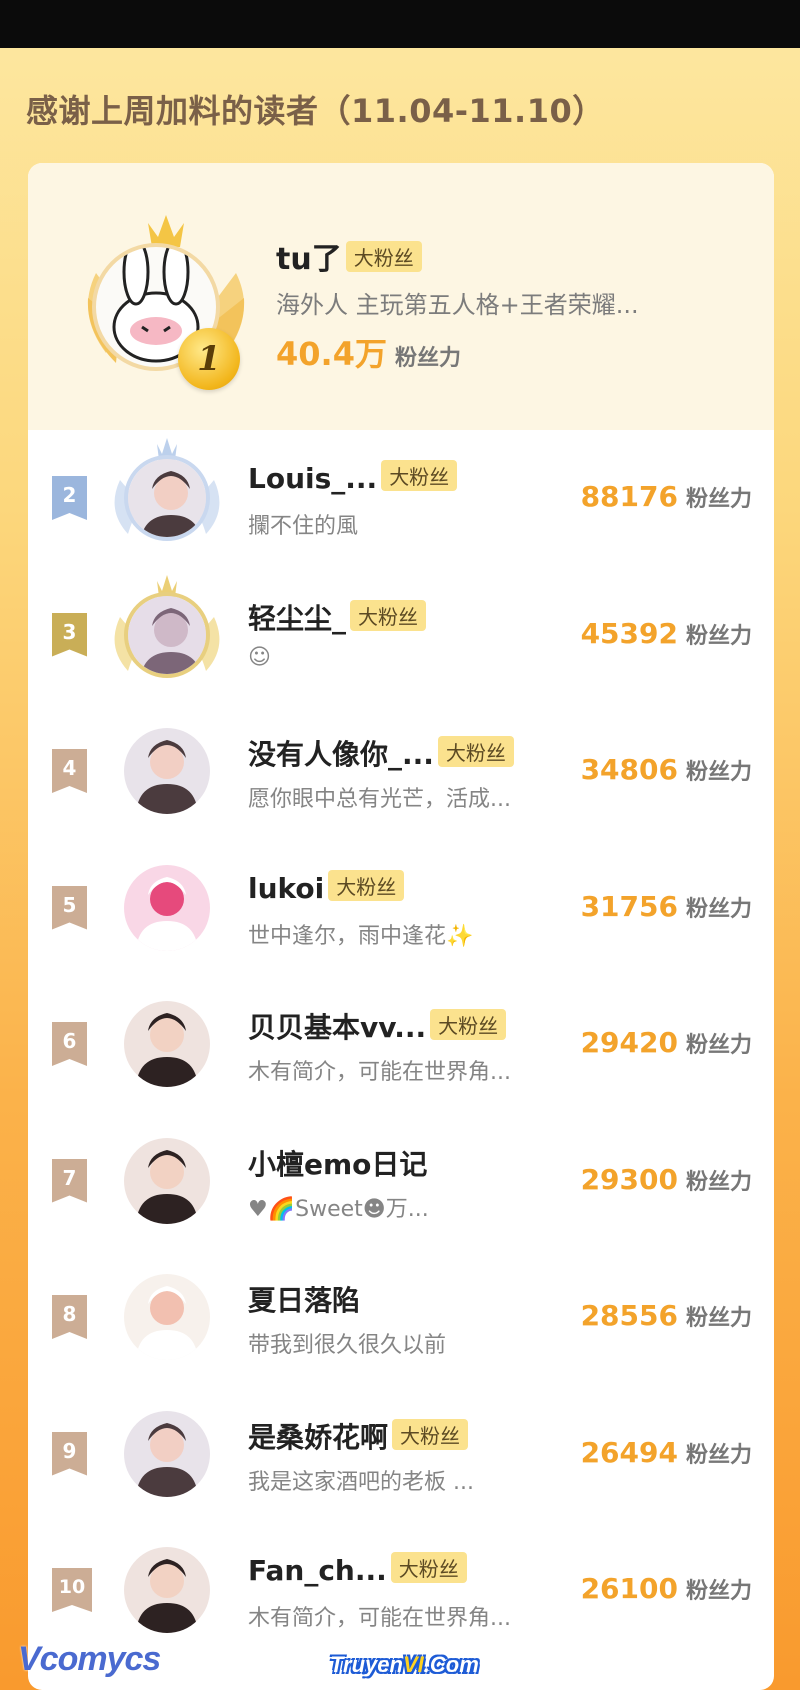  Describe the element at coordinates (209, 359) in the screenshot. I see `rank-medal-1: 1` at that location.